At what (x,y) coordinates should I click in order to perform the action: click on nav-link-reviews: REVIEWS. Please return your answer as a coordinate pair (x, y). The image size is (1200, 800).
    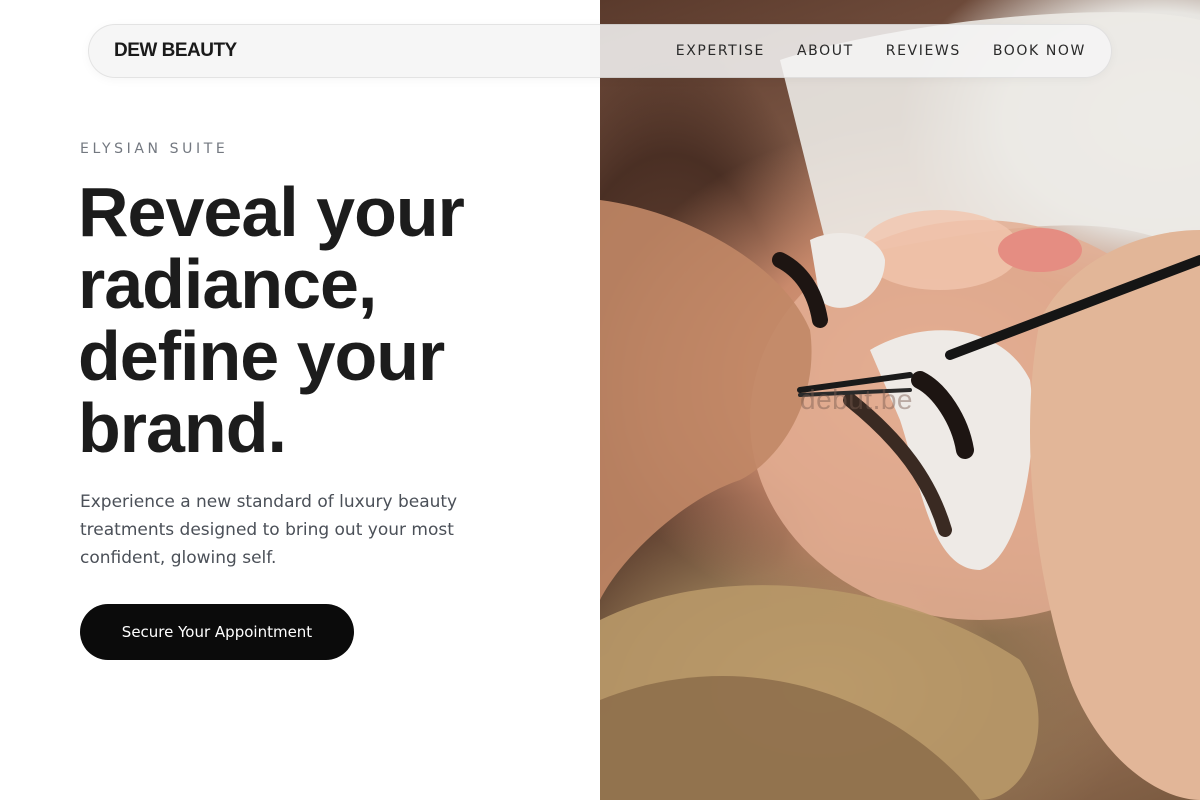
    Looking at the image, I should click on (923, 51).